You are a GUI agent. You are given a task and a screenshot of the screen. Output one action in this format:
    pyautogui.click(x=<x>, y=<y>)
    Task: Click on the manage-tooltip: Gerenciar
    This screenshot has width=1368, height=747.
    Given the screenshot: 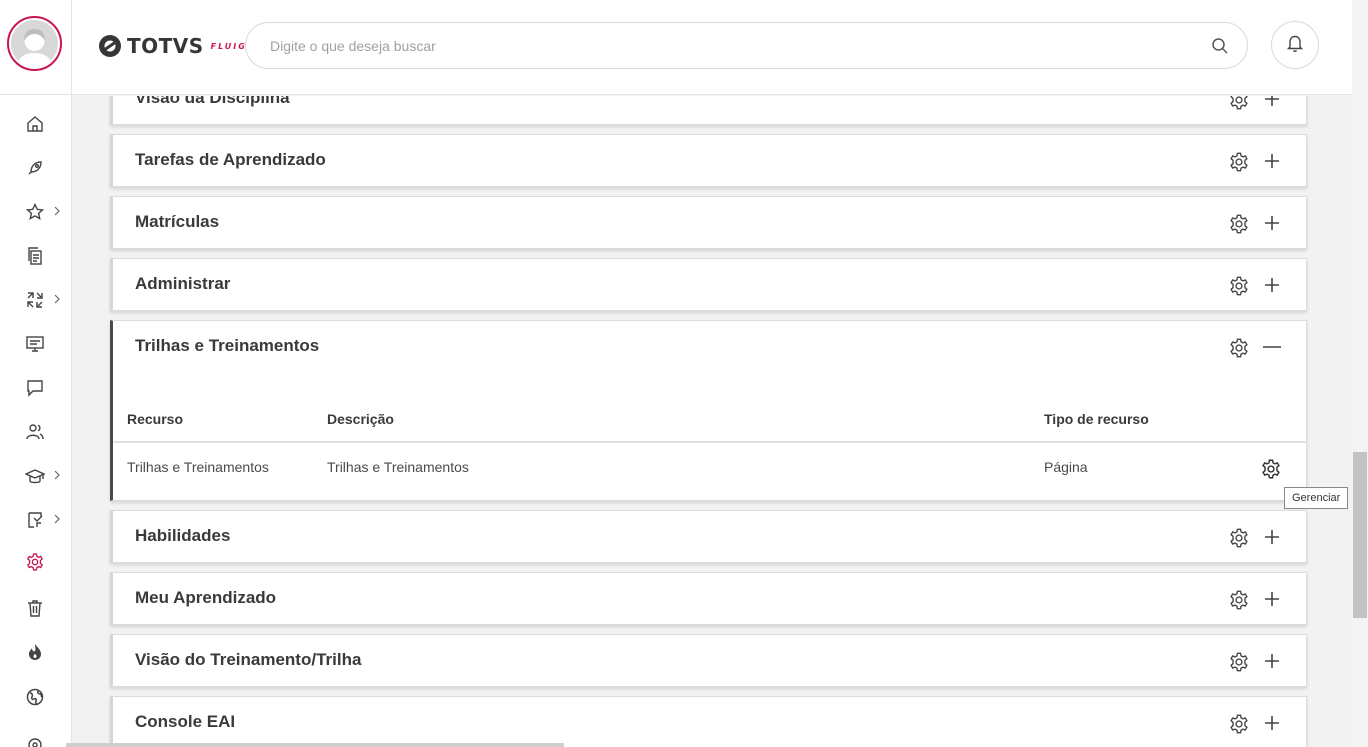 What is the action you would take?
    pyautogui.click(x=1316, y=498)
    